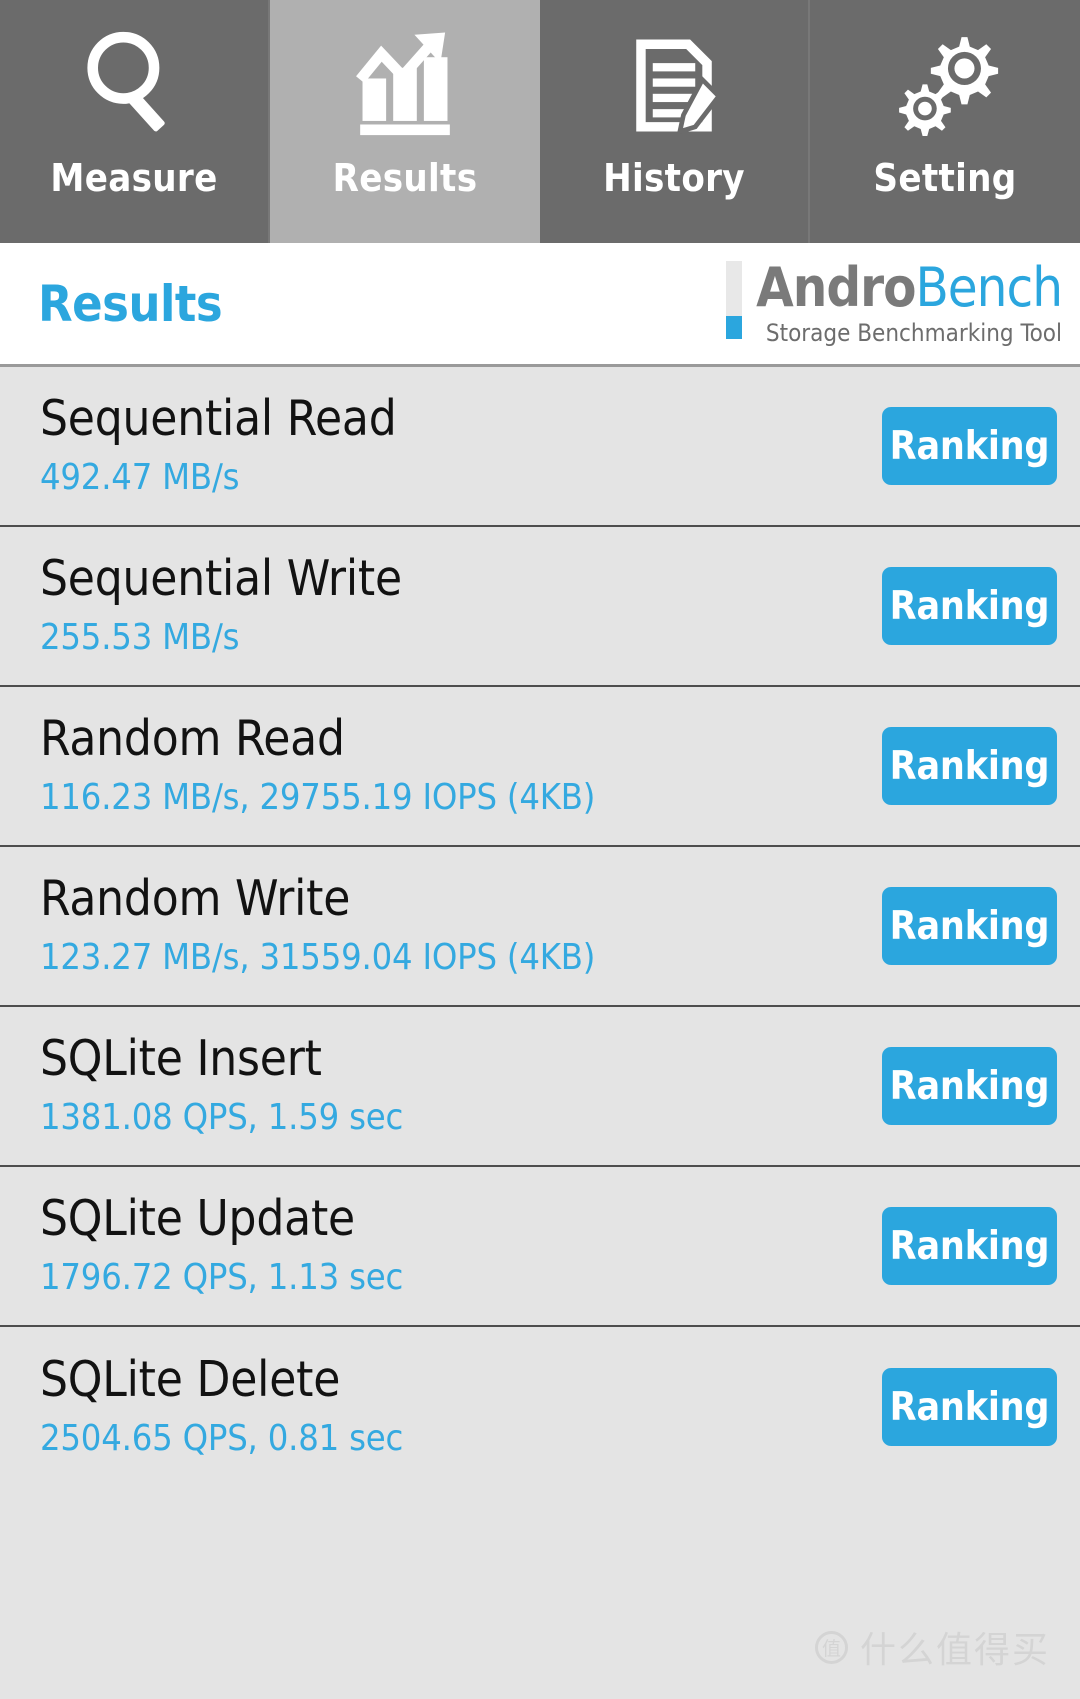 The width and height of the screenshot is (1080, 1699). What do you see at coordinates (140, 477) in the screenshot?
I see `result-value: 492.47 MB/s` at bounding box center [140, 477].